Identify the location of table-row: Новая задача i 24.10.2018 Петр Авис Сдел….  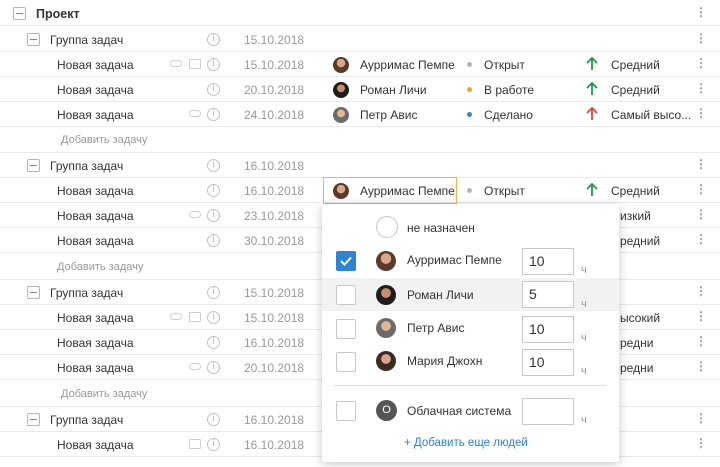
(360, 114).